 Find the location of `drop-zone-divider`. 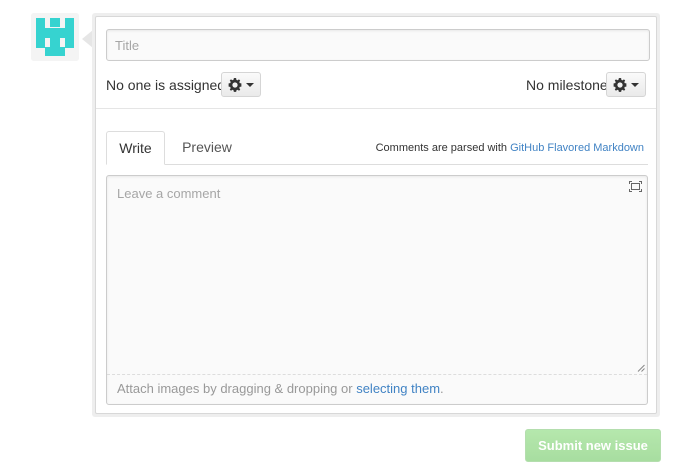

drop-zone-divider is located at coordinates (377, 374).